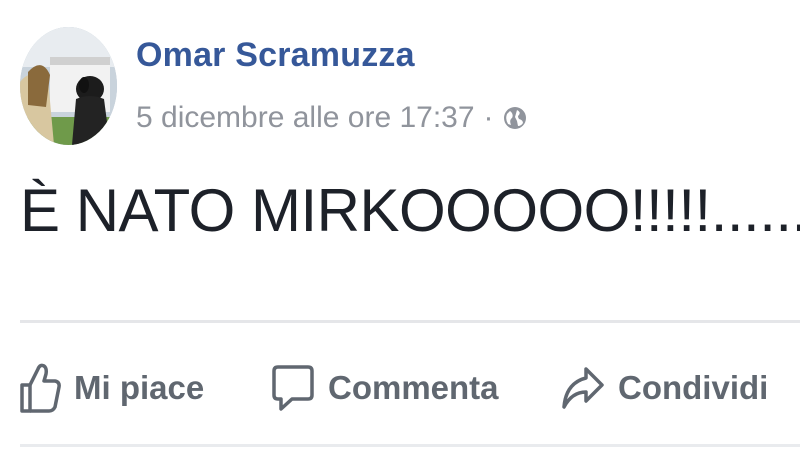 This screenshot has height=450, width=800. I want to click on post-timestamp: 5 dicembre alle ore 17:37, so click(305, 118).